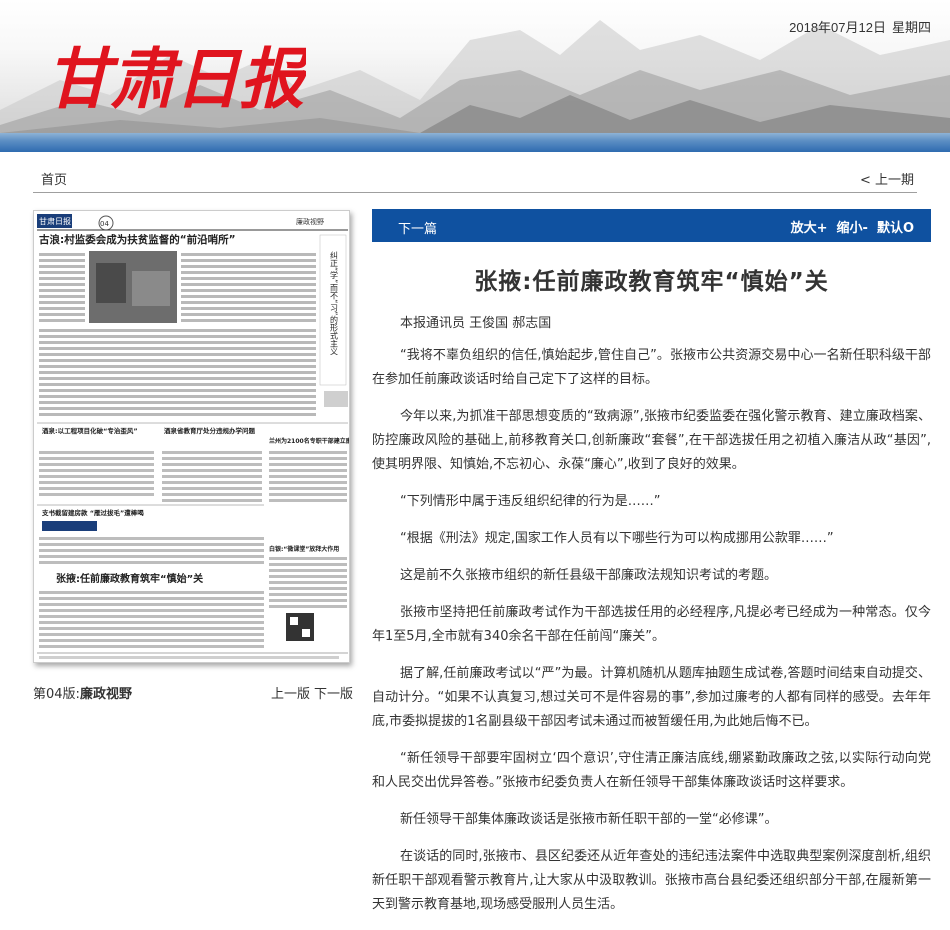  I want to click on page-section-name: 廉政视野, so click(105, 694).